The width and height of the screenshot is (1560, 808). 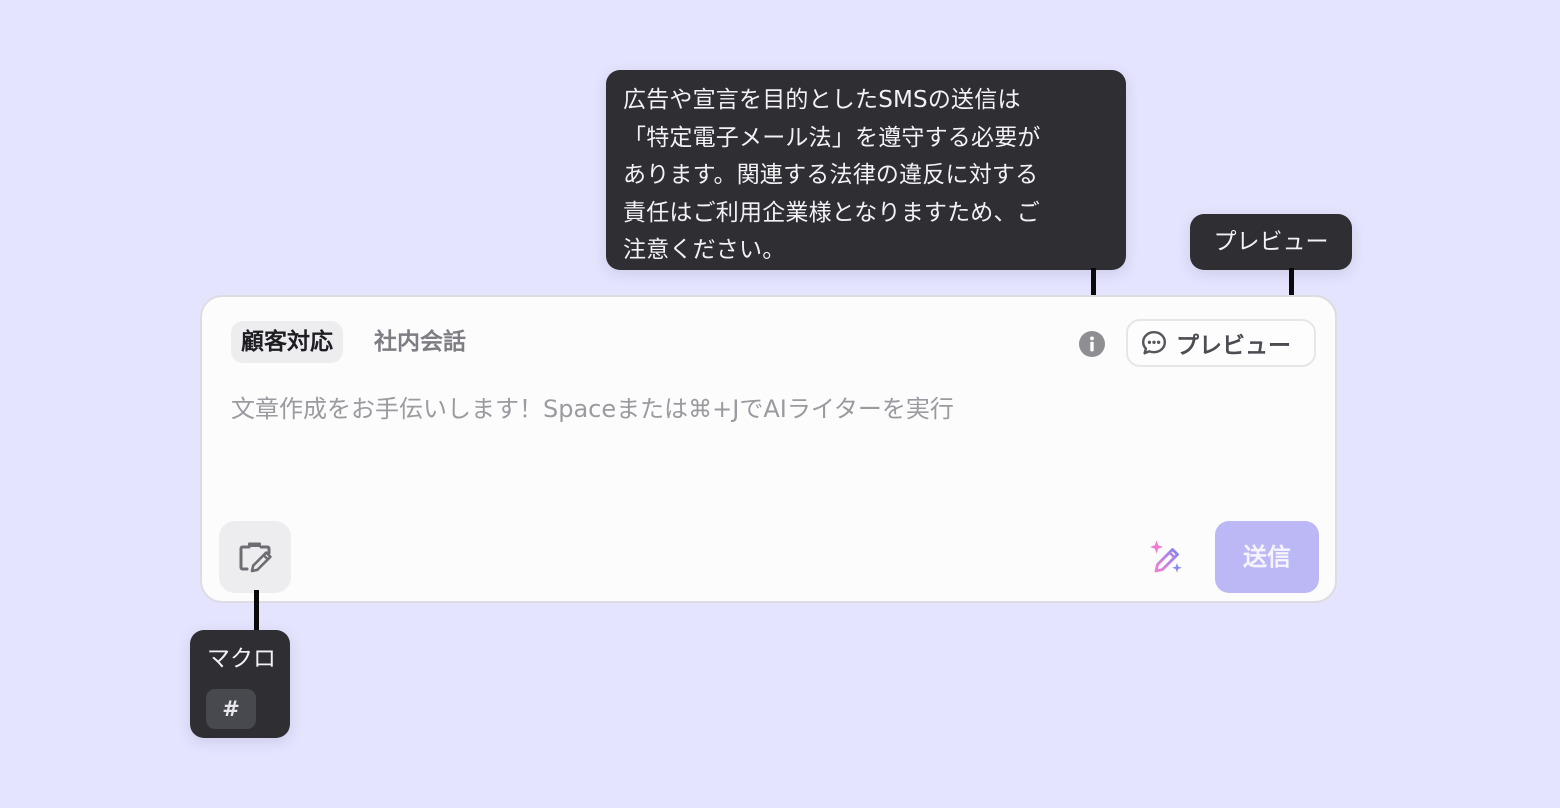 What do you see at coordinates (704, 250) in the screenshot?
I see `sms-notice-line: 注意ください。` at bounding box center [704, 250].